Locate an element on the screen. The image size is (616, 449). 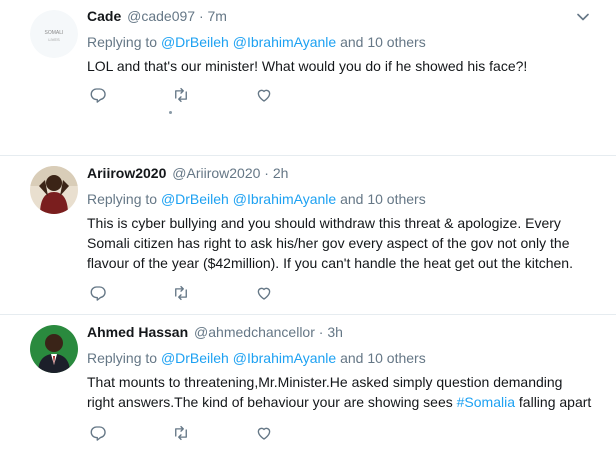
user-handle: @Ariirow2020 is located at coordinates (216, 173).